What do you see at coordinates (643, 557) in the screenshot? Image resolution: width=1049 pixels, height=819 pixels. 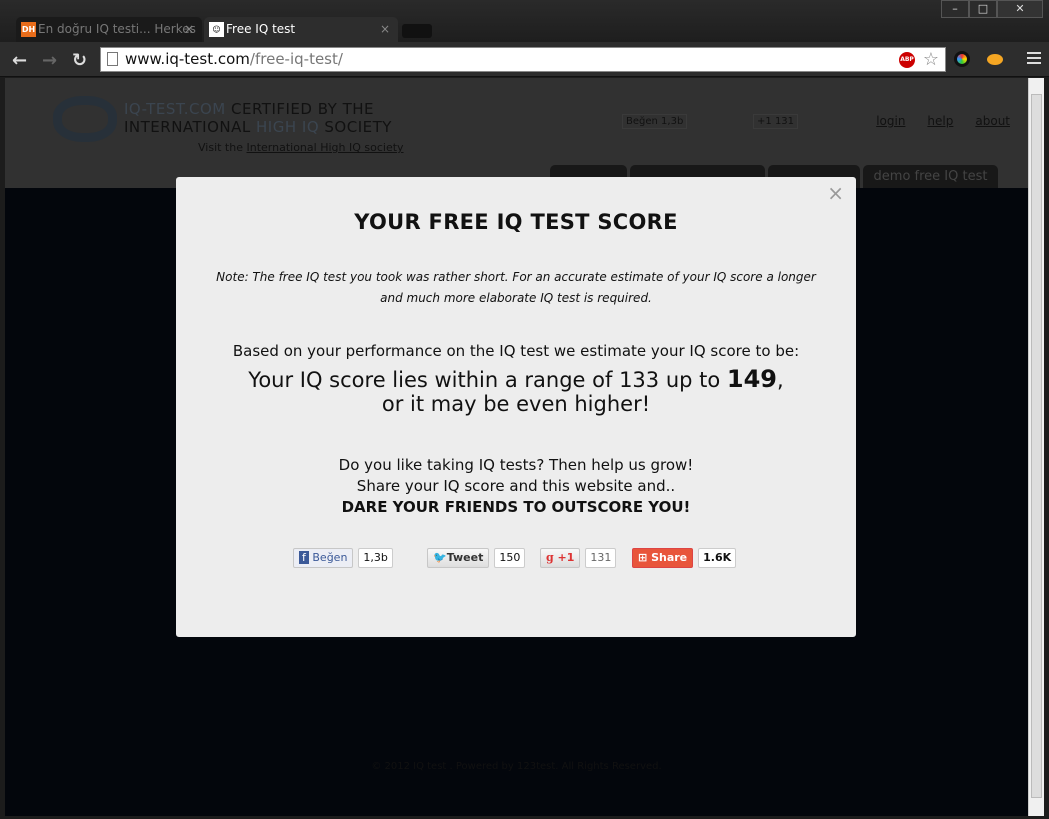 I see `plus-icon: ⊞` at bounding box center [643, 557].